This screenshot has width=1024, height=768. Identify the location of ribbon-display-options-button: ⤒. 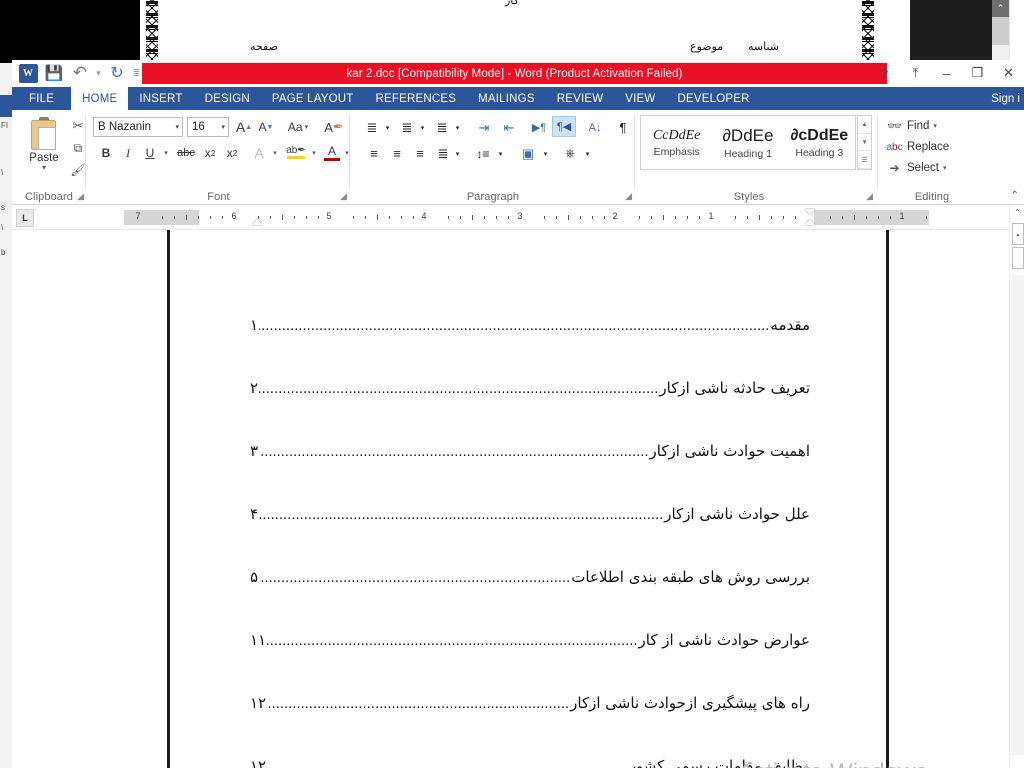
(915, 73).